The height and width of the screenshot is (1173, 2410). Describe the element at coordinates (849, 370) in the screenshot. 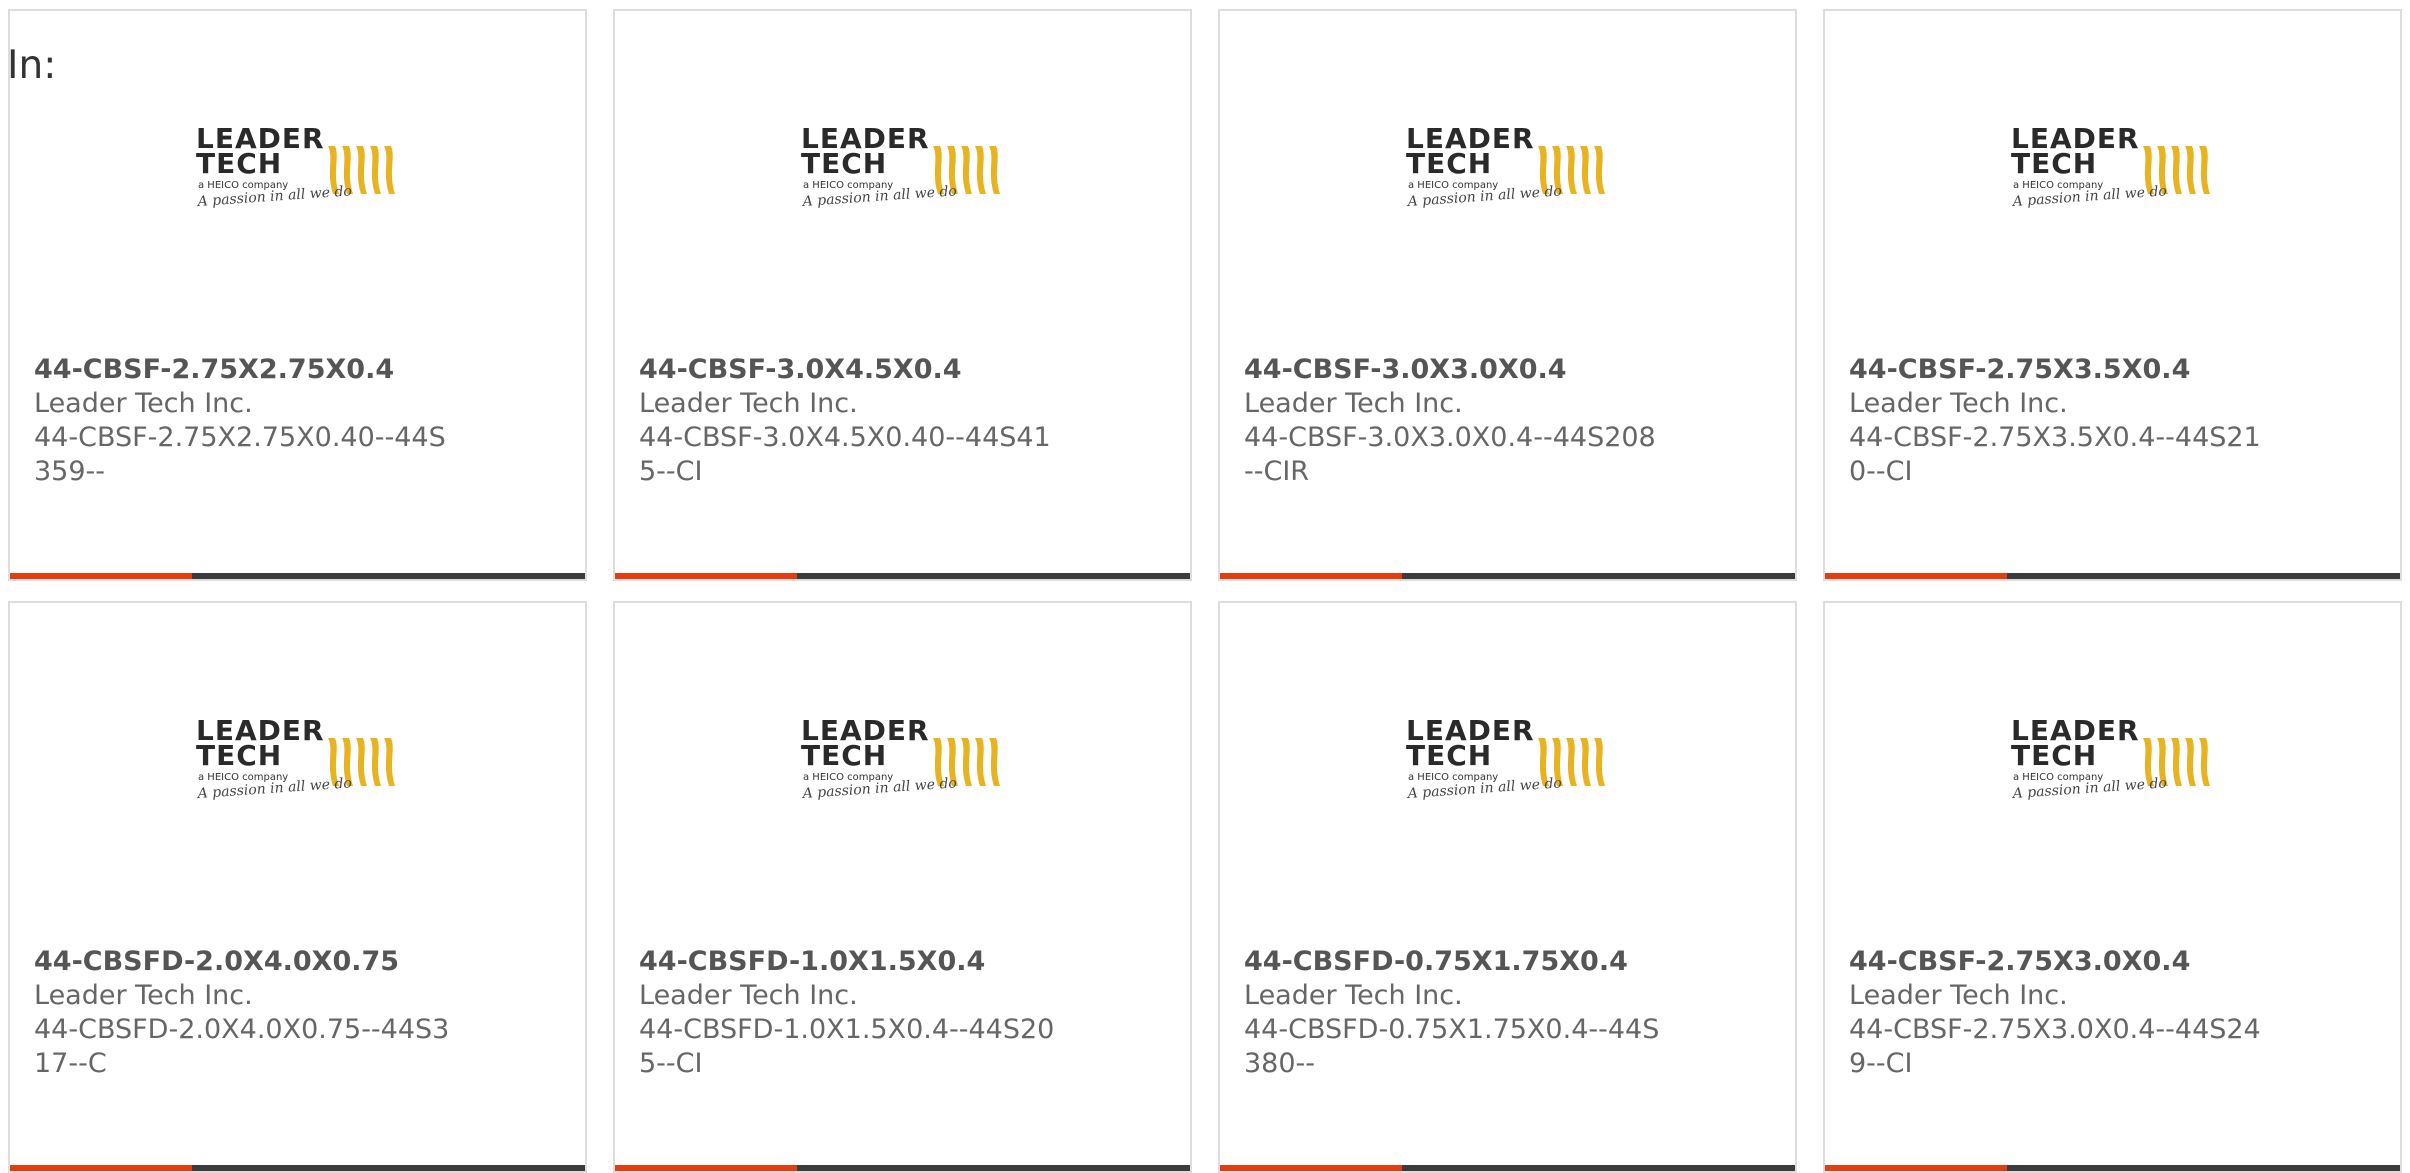

I see `product-part-number: 44-CBSF-3.0X4.5X0.4` at that location.